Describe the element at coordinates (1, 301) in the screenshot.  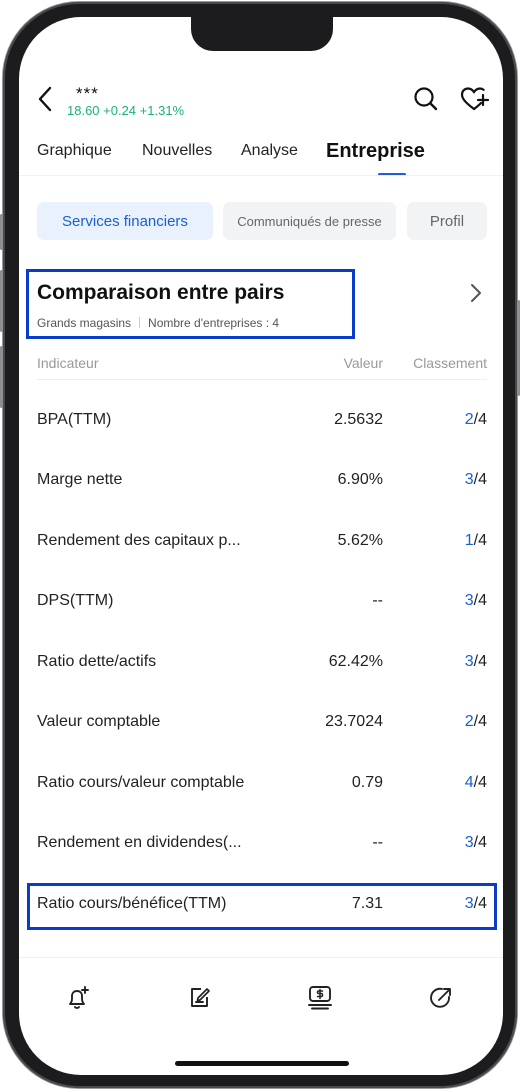
I see `volume-up-button` at that location.